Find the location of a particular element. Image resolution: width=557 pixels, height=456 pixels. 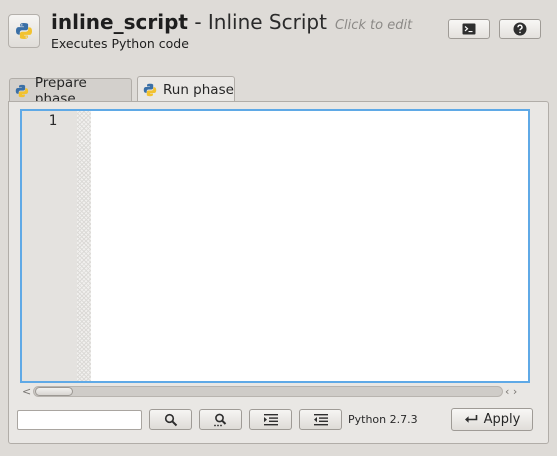

line-number: 1 is located at coordinates (52, 121).